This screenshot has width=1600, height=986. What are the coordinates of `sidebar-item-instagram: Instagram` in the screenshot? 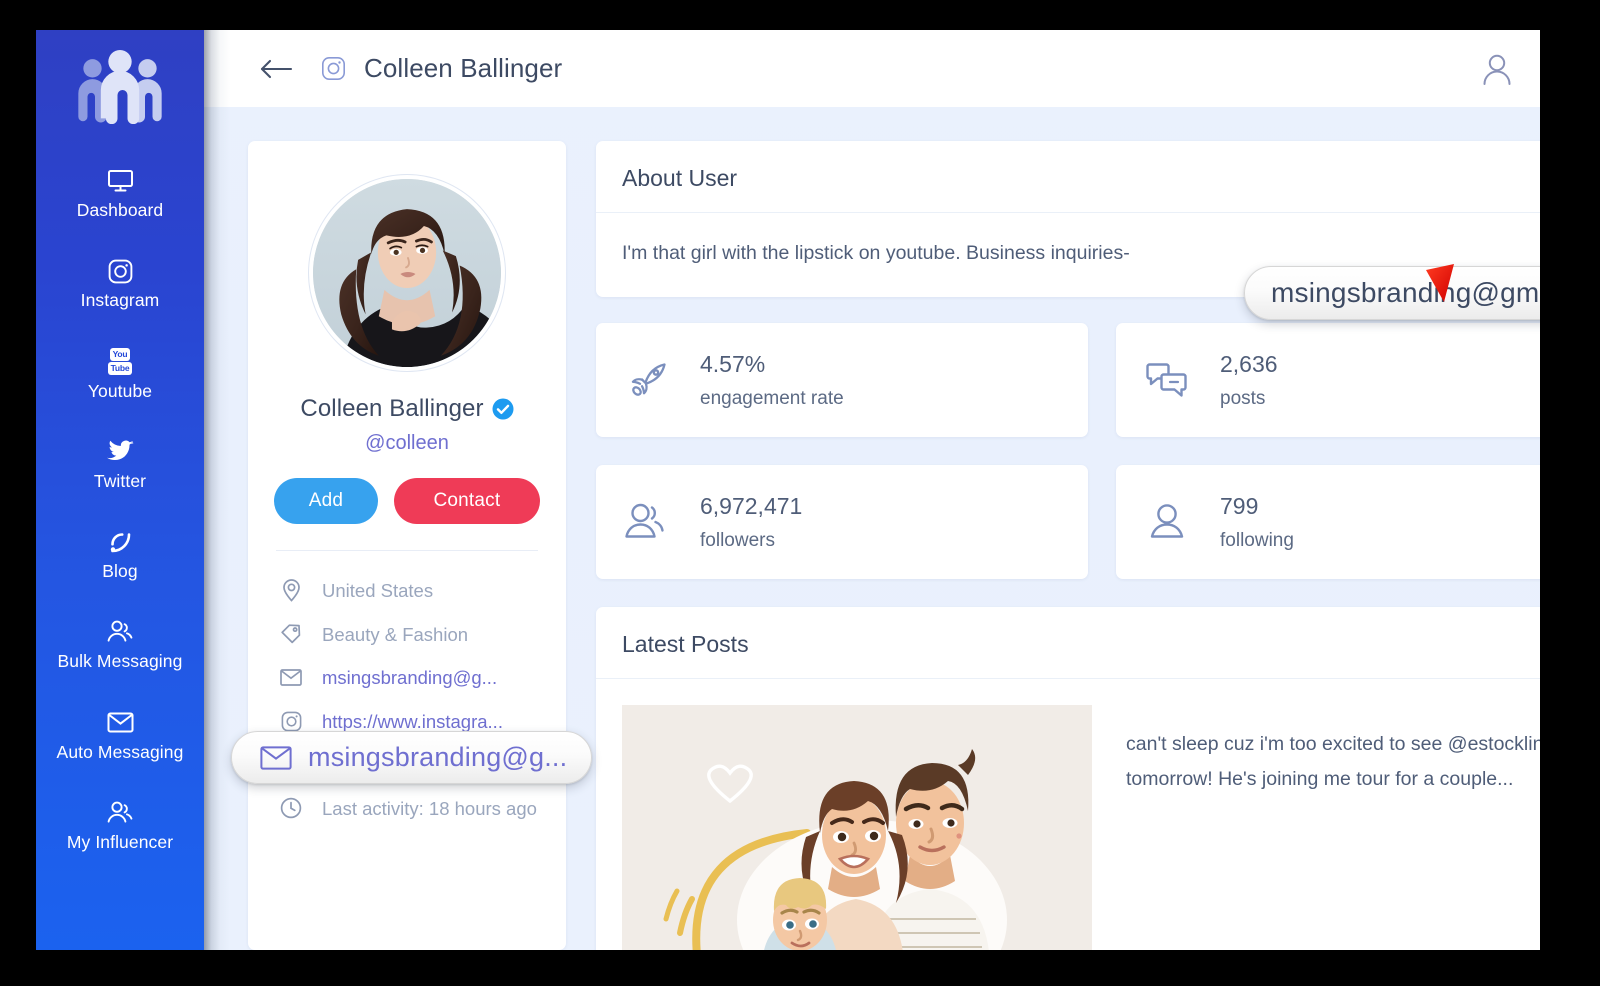 It's located at (120, 284).